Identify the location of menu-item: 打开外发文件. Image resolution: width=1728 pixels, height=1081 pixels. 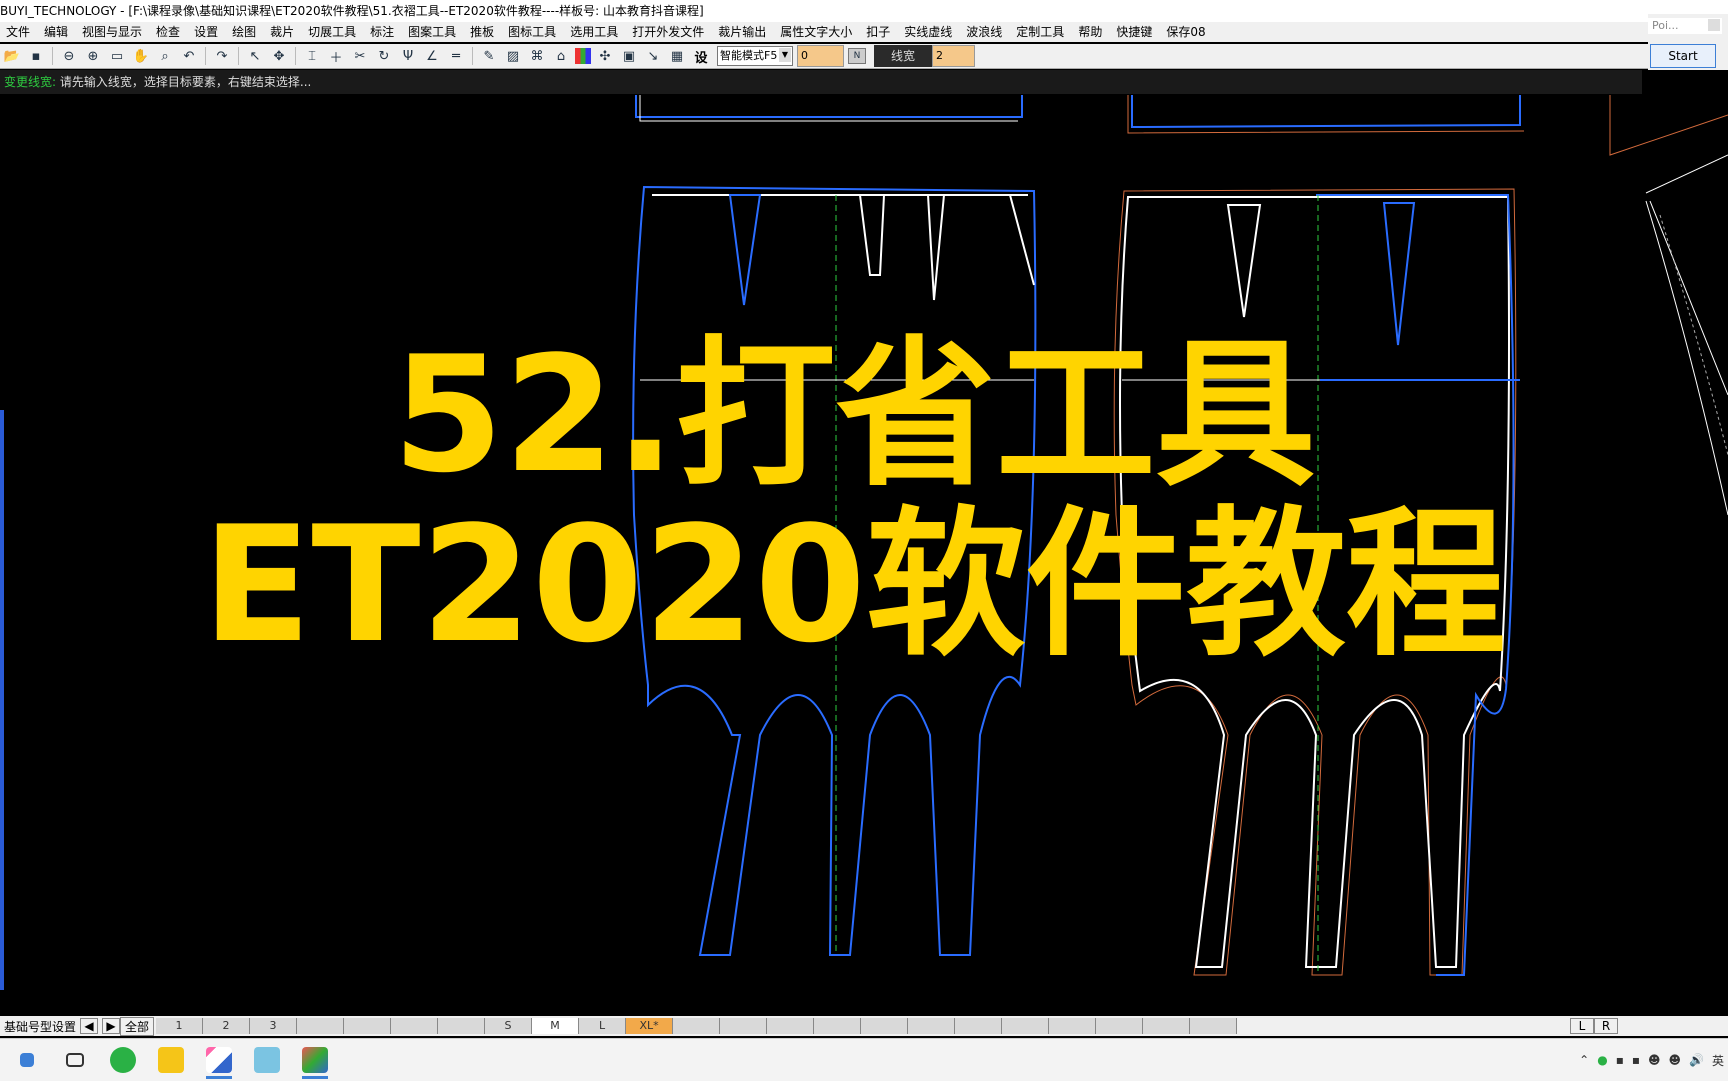
(669, 32).